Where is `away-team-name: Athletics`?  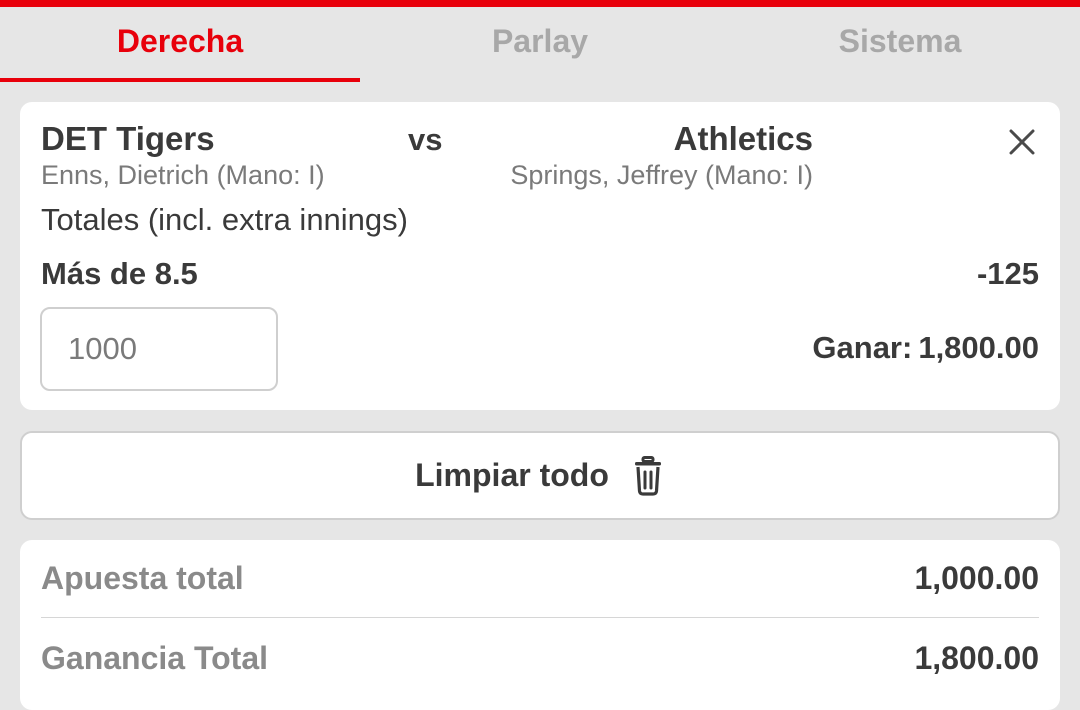 away-team-name: Athletics is located at coordinates (743, 138).